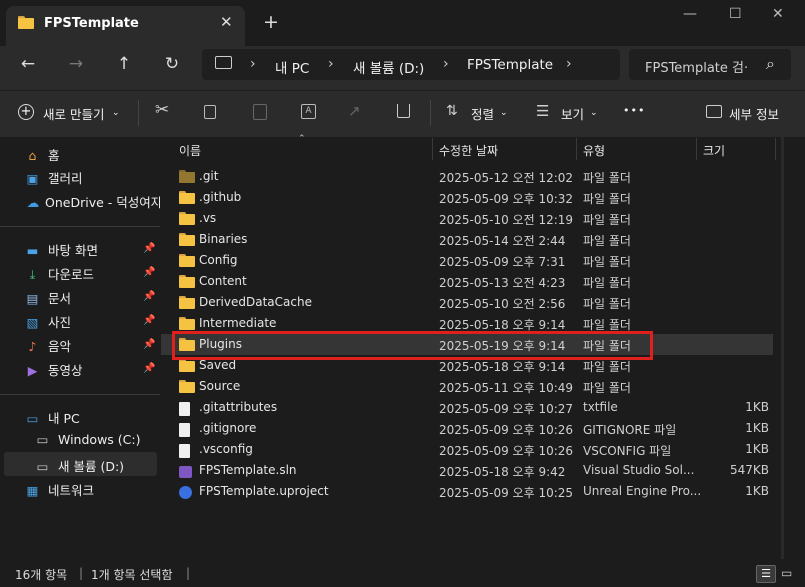  What do you see at coordinates (32, 346) in the screenshot?
I see `music-icon: ♪` at bounding box center [32, 346].